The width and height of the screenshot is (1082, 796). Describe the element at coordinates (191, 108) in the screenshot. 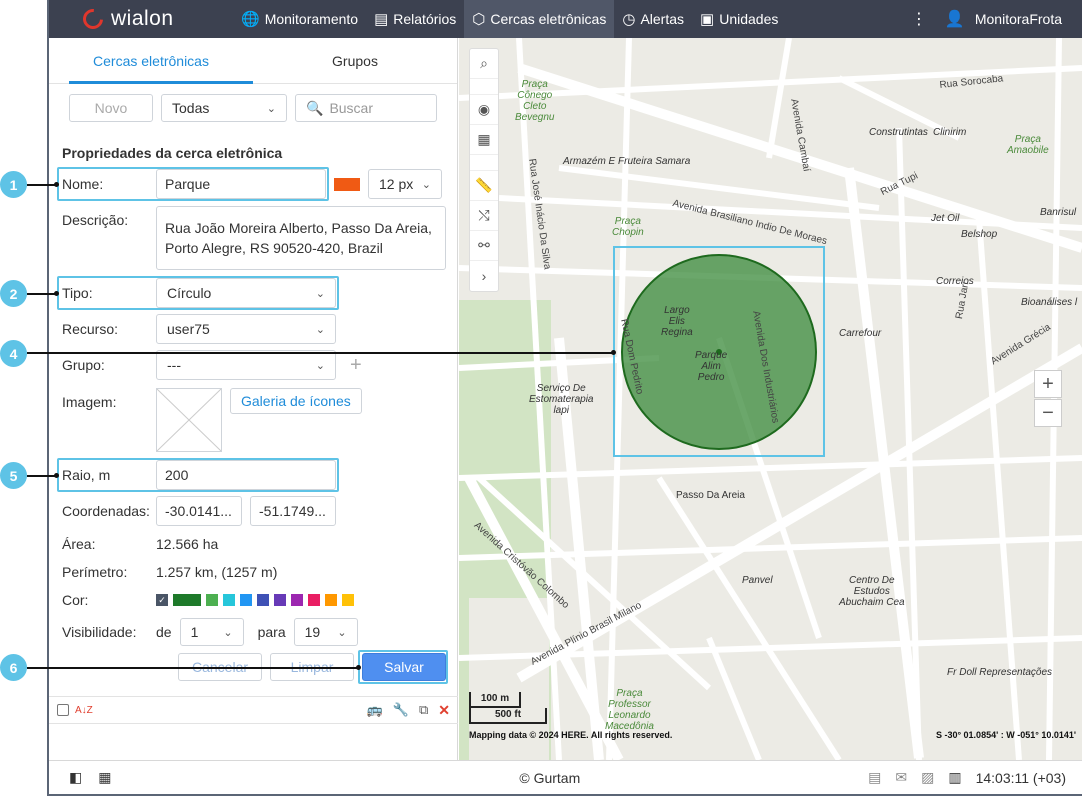

I see `filter-value: Todas` at that location.